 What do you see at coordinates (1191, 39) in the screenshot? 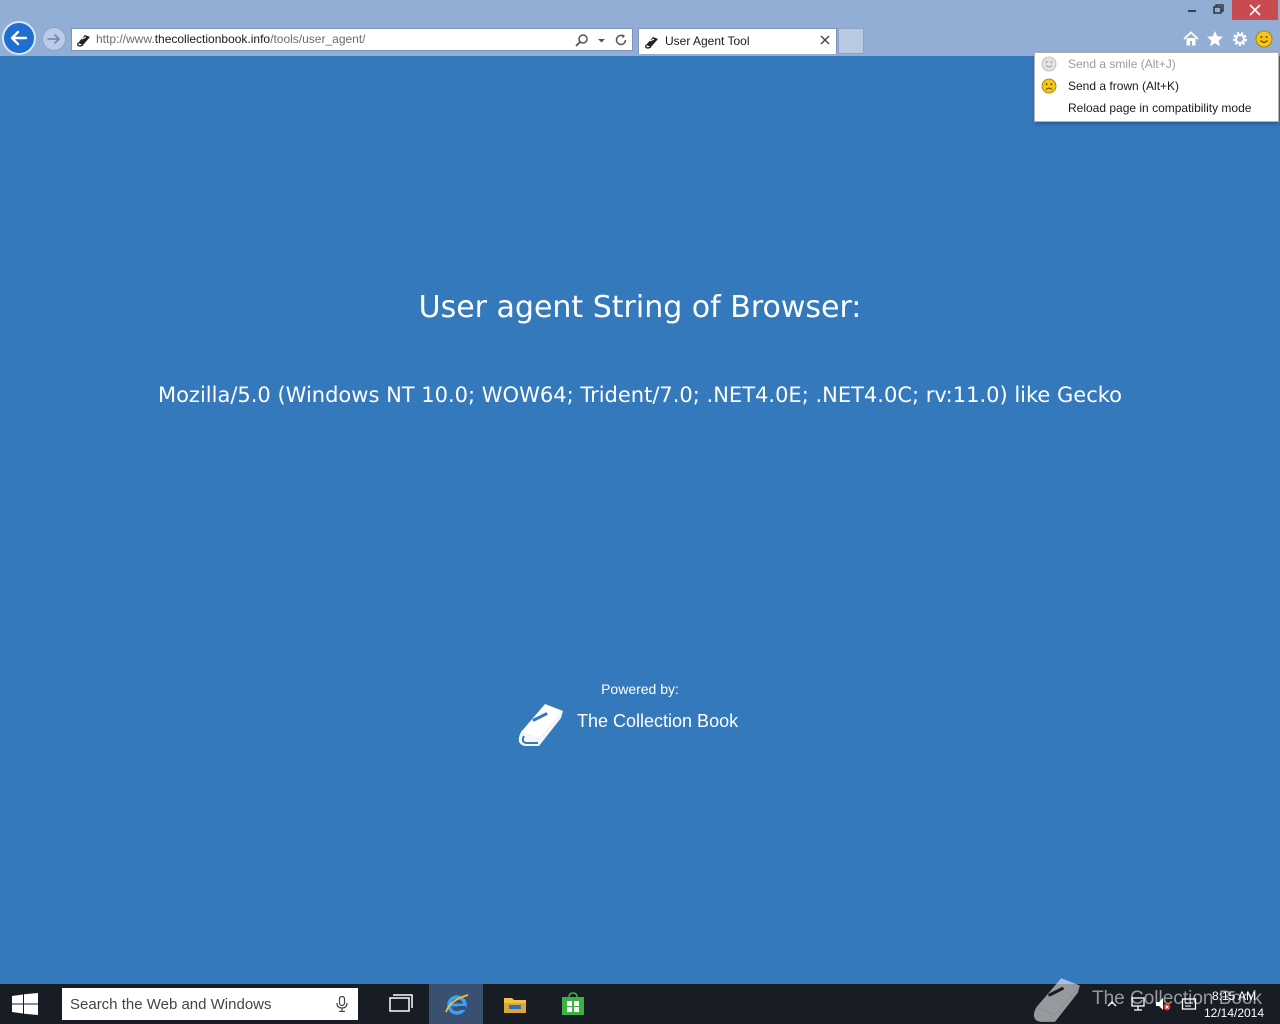
I see `home-icon` at bounding box center [1191, 39].